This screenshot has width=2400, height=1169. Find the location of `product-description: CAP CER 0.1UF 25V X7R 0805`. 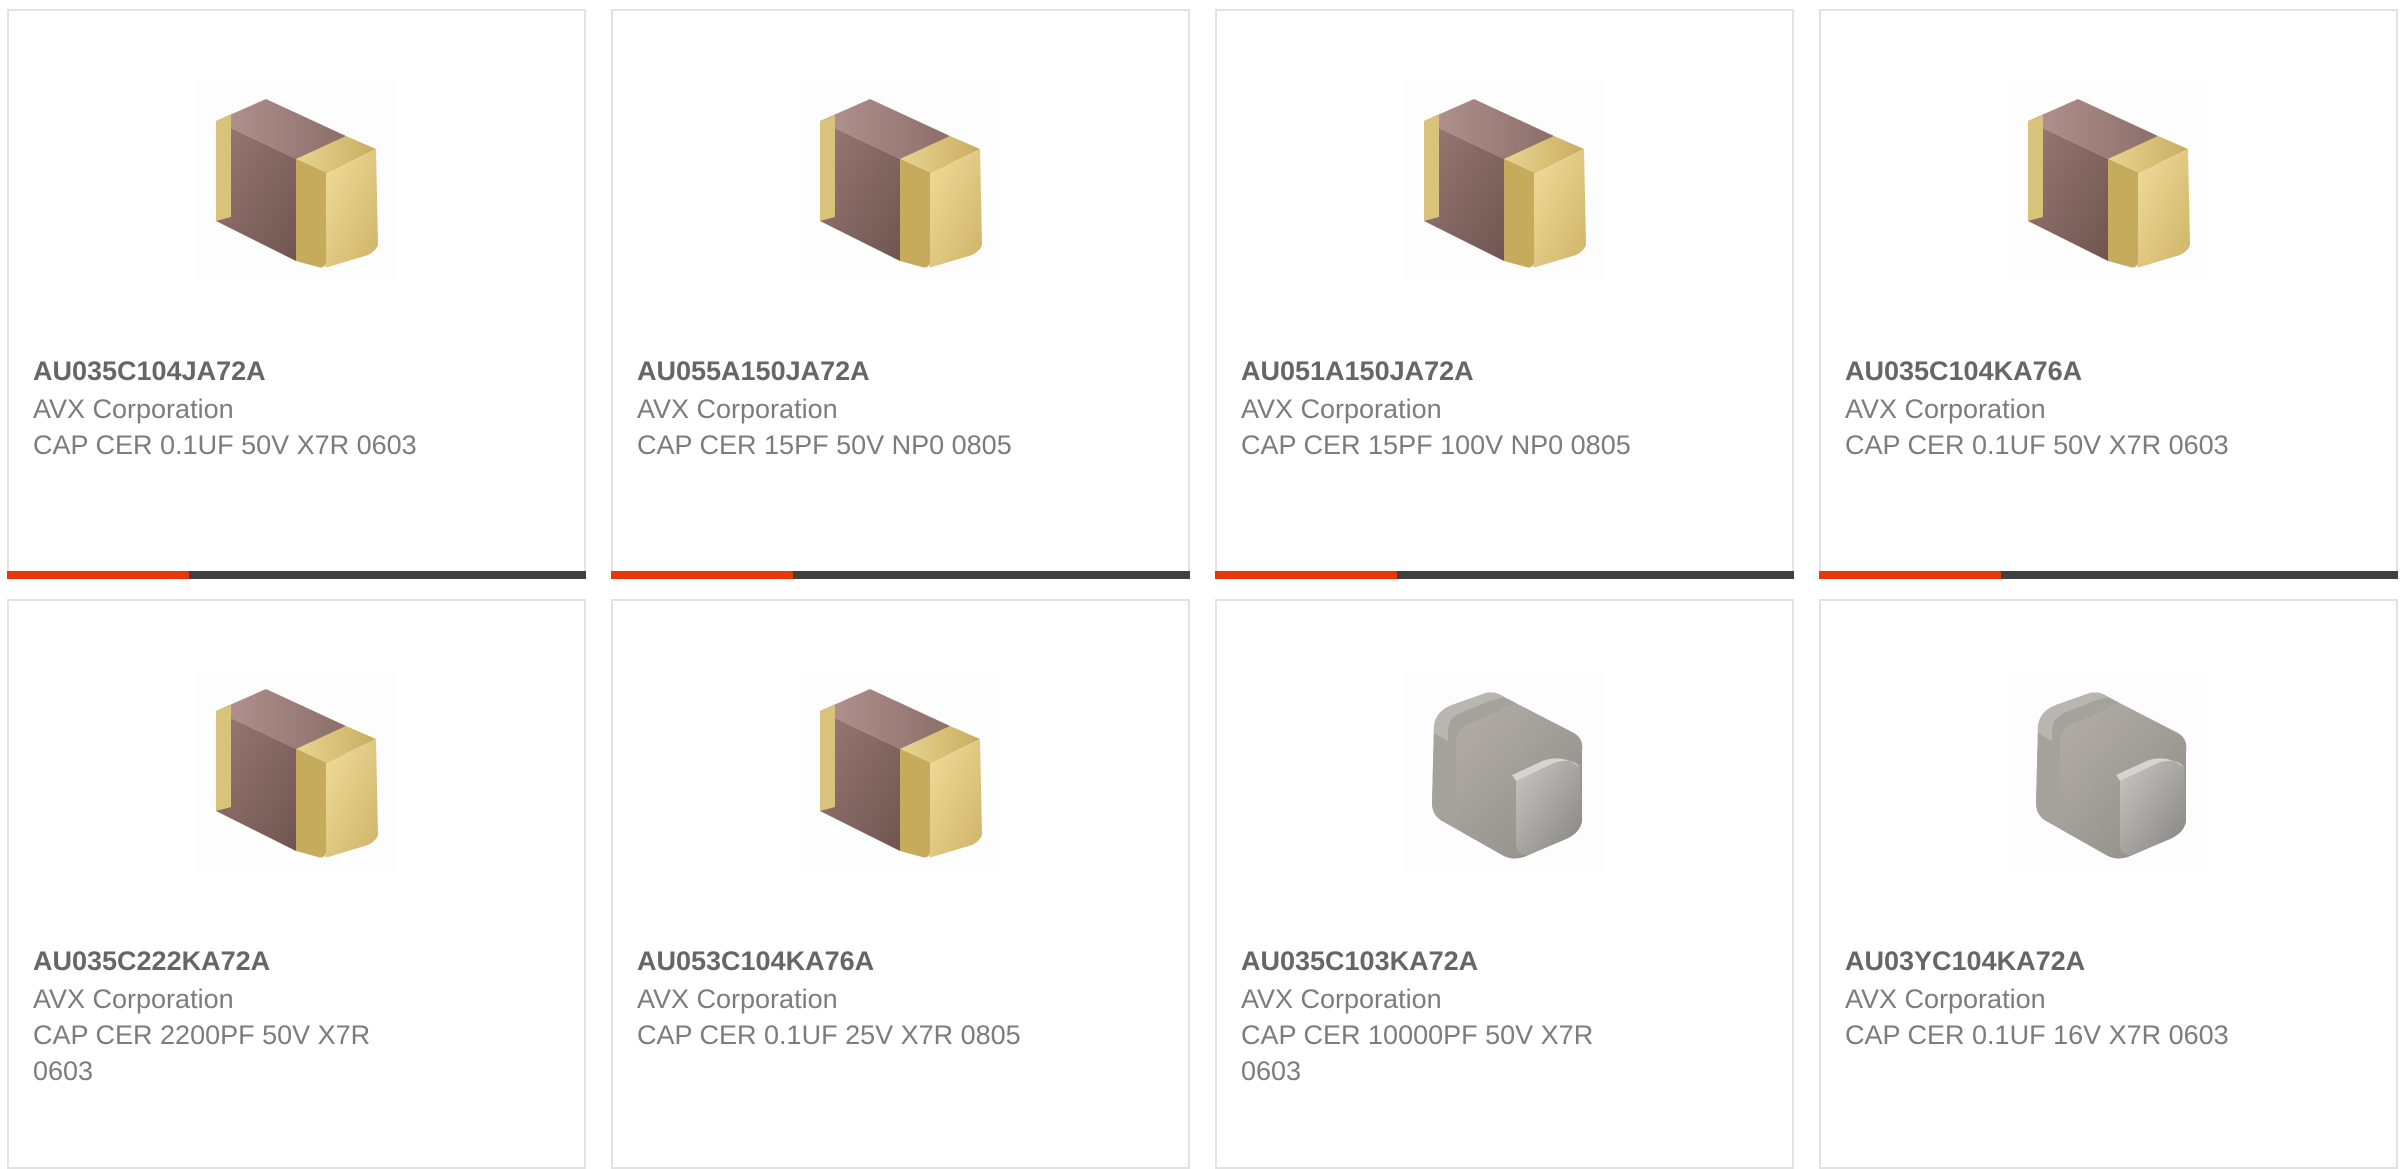

product-description: CAP CER 0.1UF 25V X7R 0805 is located at coordinates (829, 1035).